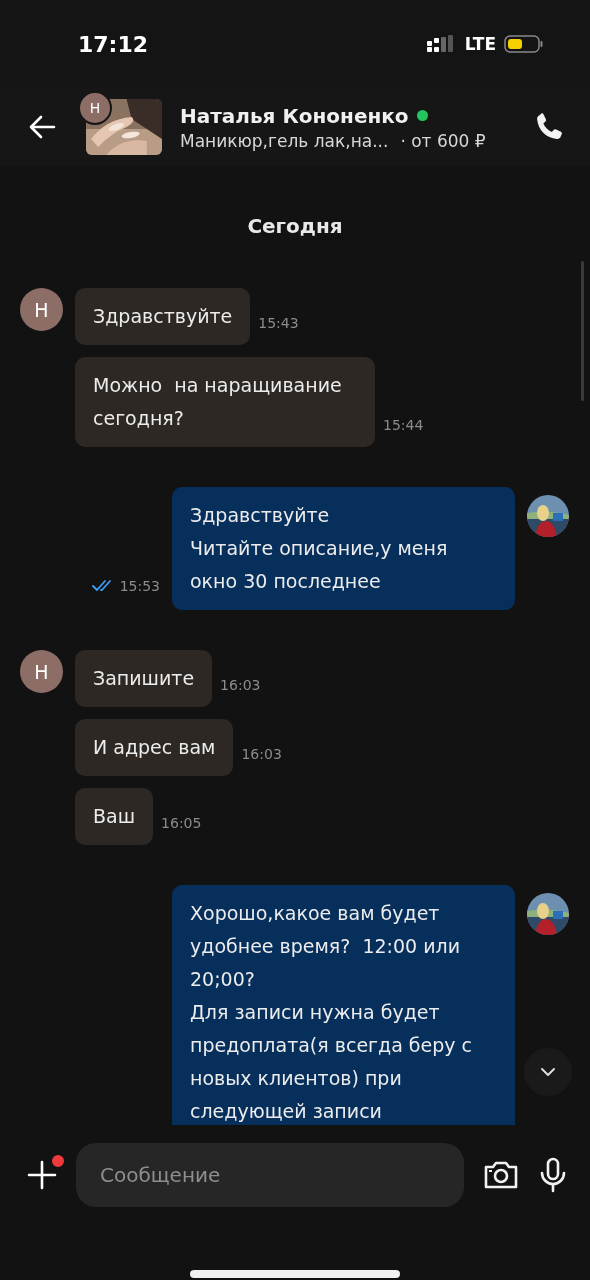  What do you see at coordinates (343, 1005) in the screenshot?
I see `message-bubble: Хорошо,какое вам будет удобнее время? 12:00 или 20;00? Для записи нужна будет предоплата(я всегда беру с новых клиентов) при следующей записи` at bounding box center [343, 1005].